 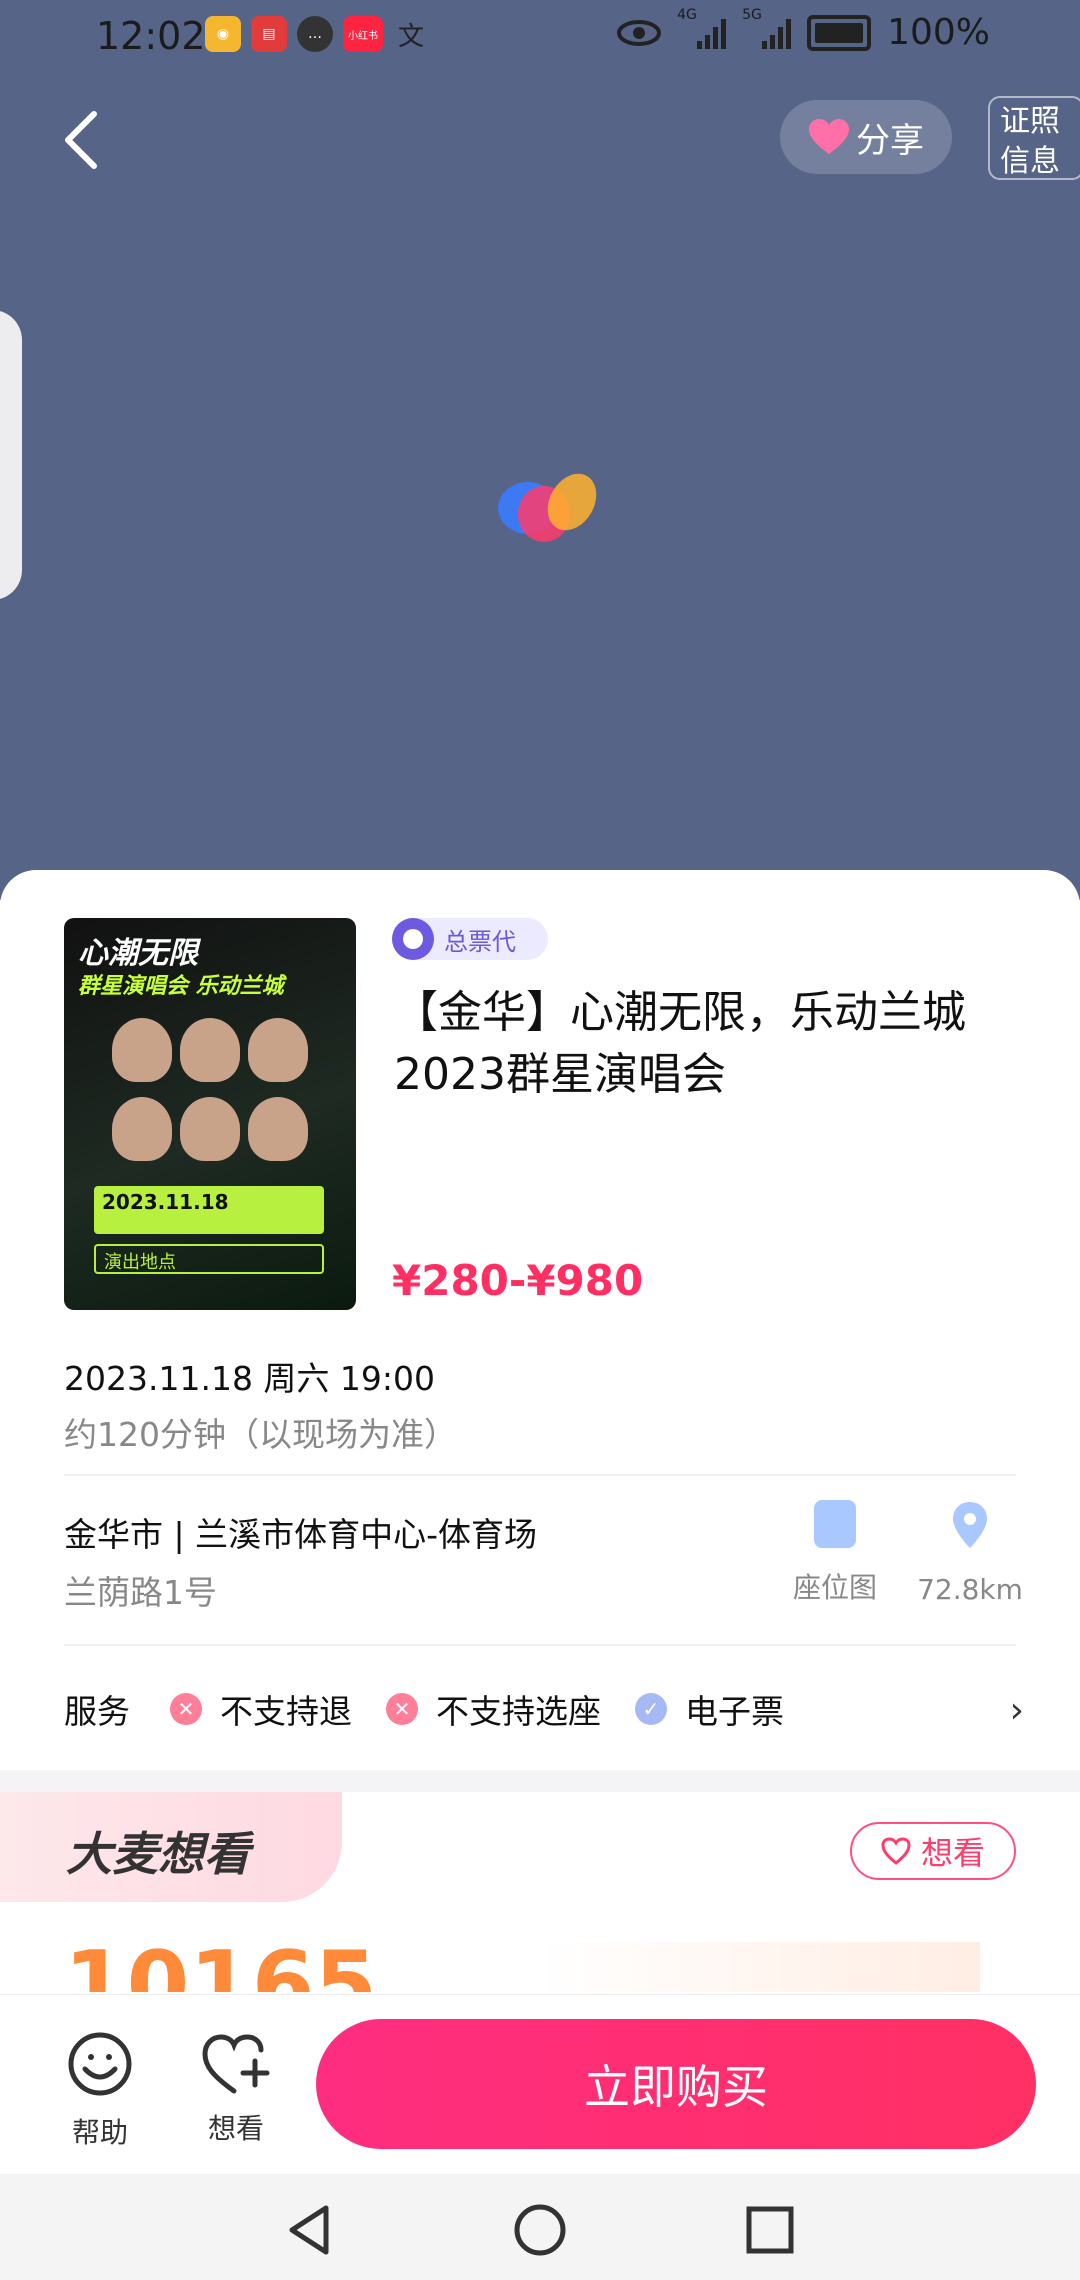 I want to click on event-price: ¥280-¥980, so click(x=518, y=1280).